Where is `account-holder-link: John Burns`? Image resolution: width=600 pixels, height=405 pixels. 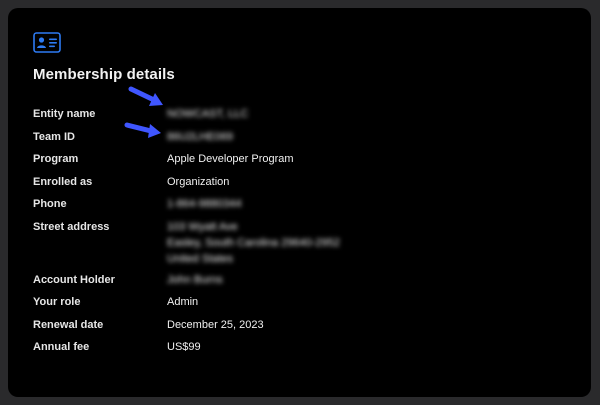 account-holder-link: John Burns is located at coordinates (317, 280).